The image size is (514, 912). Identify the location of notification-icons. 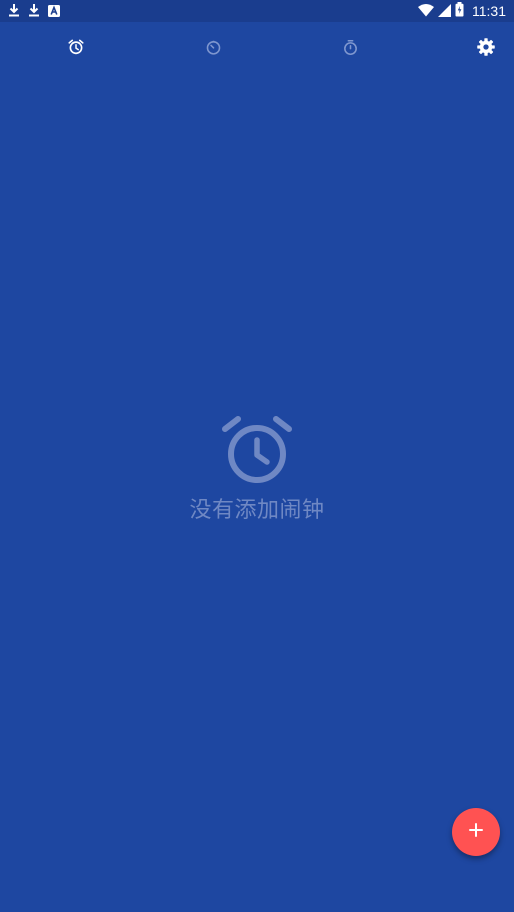
(34, 11).